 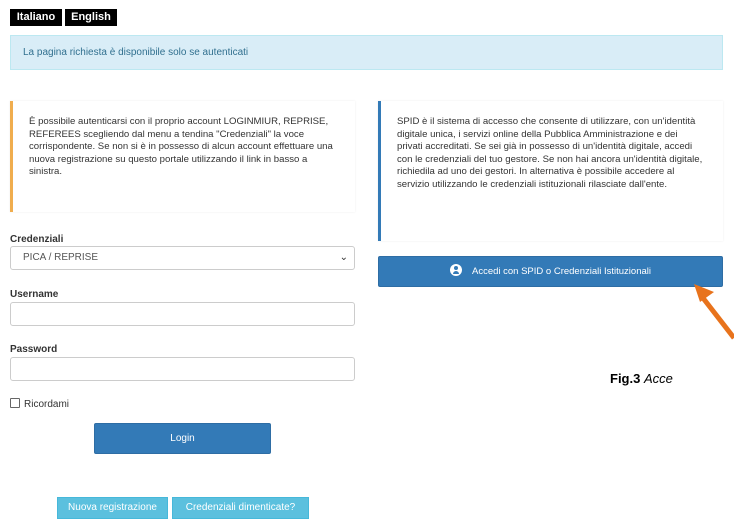 I want to click on password-label: Password, so click(x=34, y=349).